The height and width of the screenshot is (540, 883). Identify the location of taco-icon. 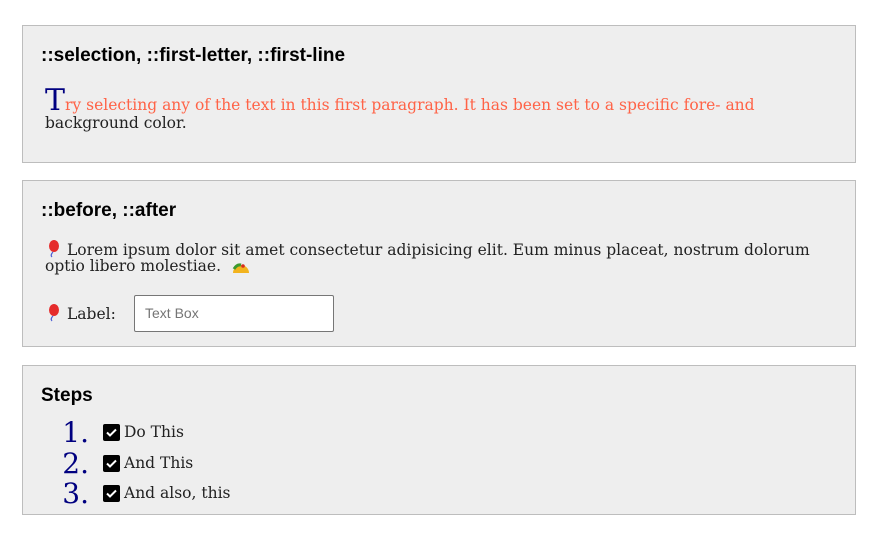
(240, 269).